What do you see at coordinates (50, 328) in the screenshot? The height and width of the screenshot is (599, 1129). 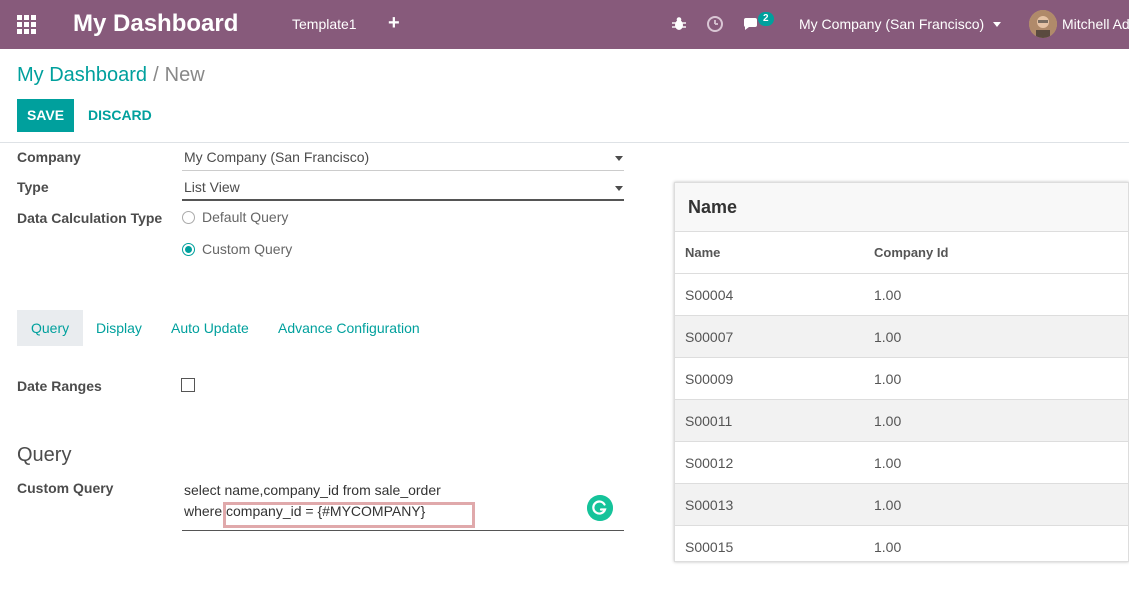 I see `tab-query: Query` at bounding box center [50, 328].